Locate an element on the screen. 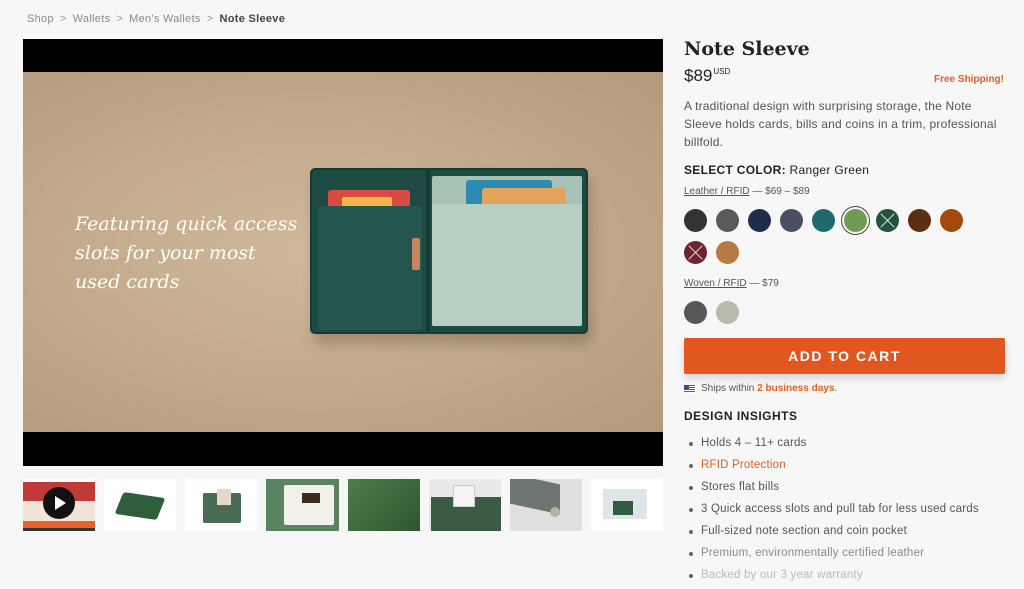  wallet-image is located at coordinates (451, 256).